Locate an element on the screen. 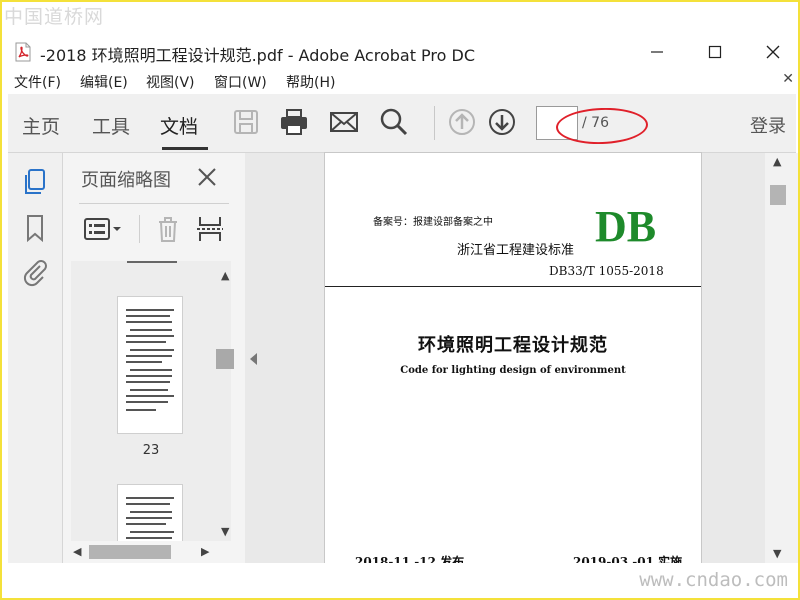 This screenshot has height=600, width=800. minimize-button is located at coordinates (657, 52).